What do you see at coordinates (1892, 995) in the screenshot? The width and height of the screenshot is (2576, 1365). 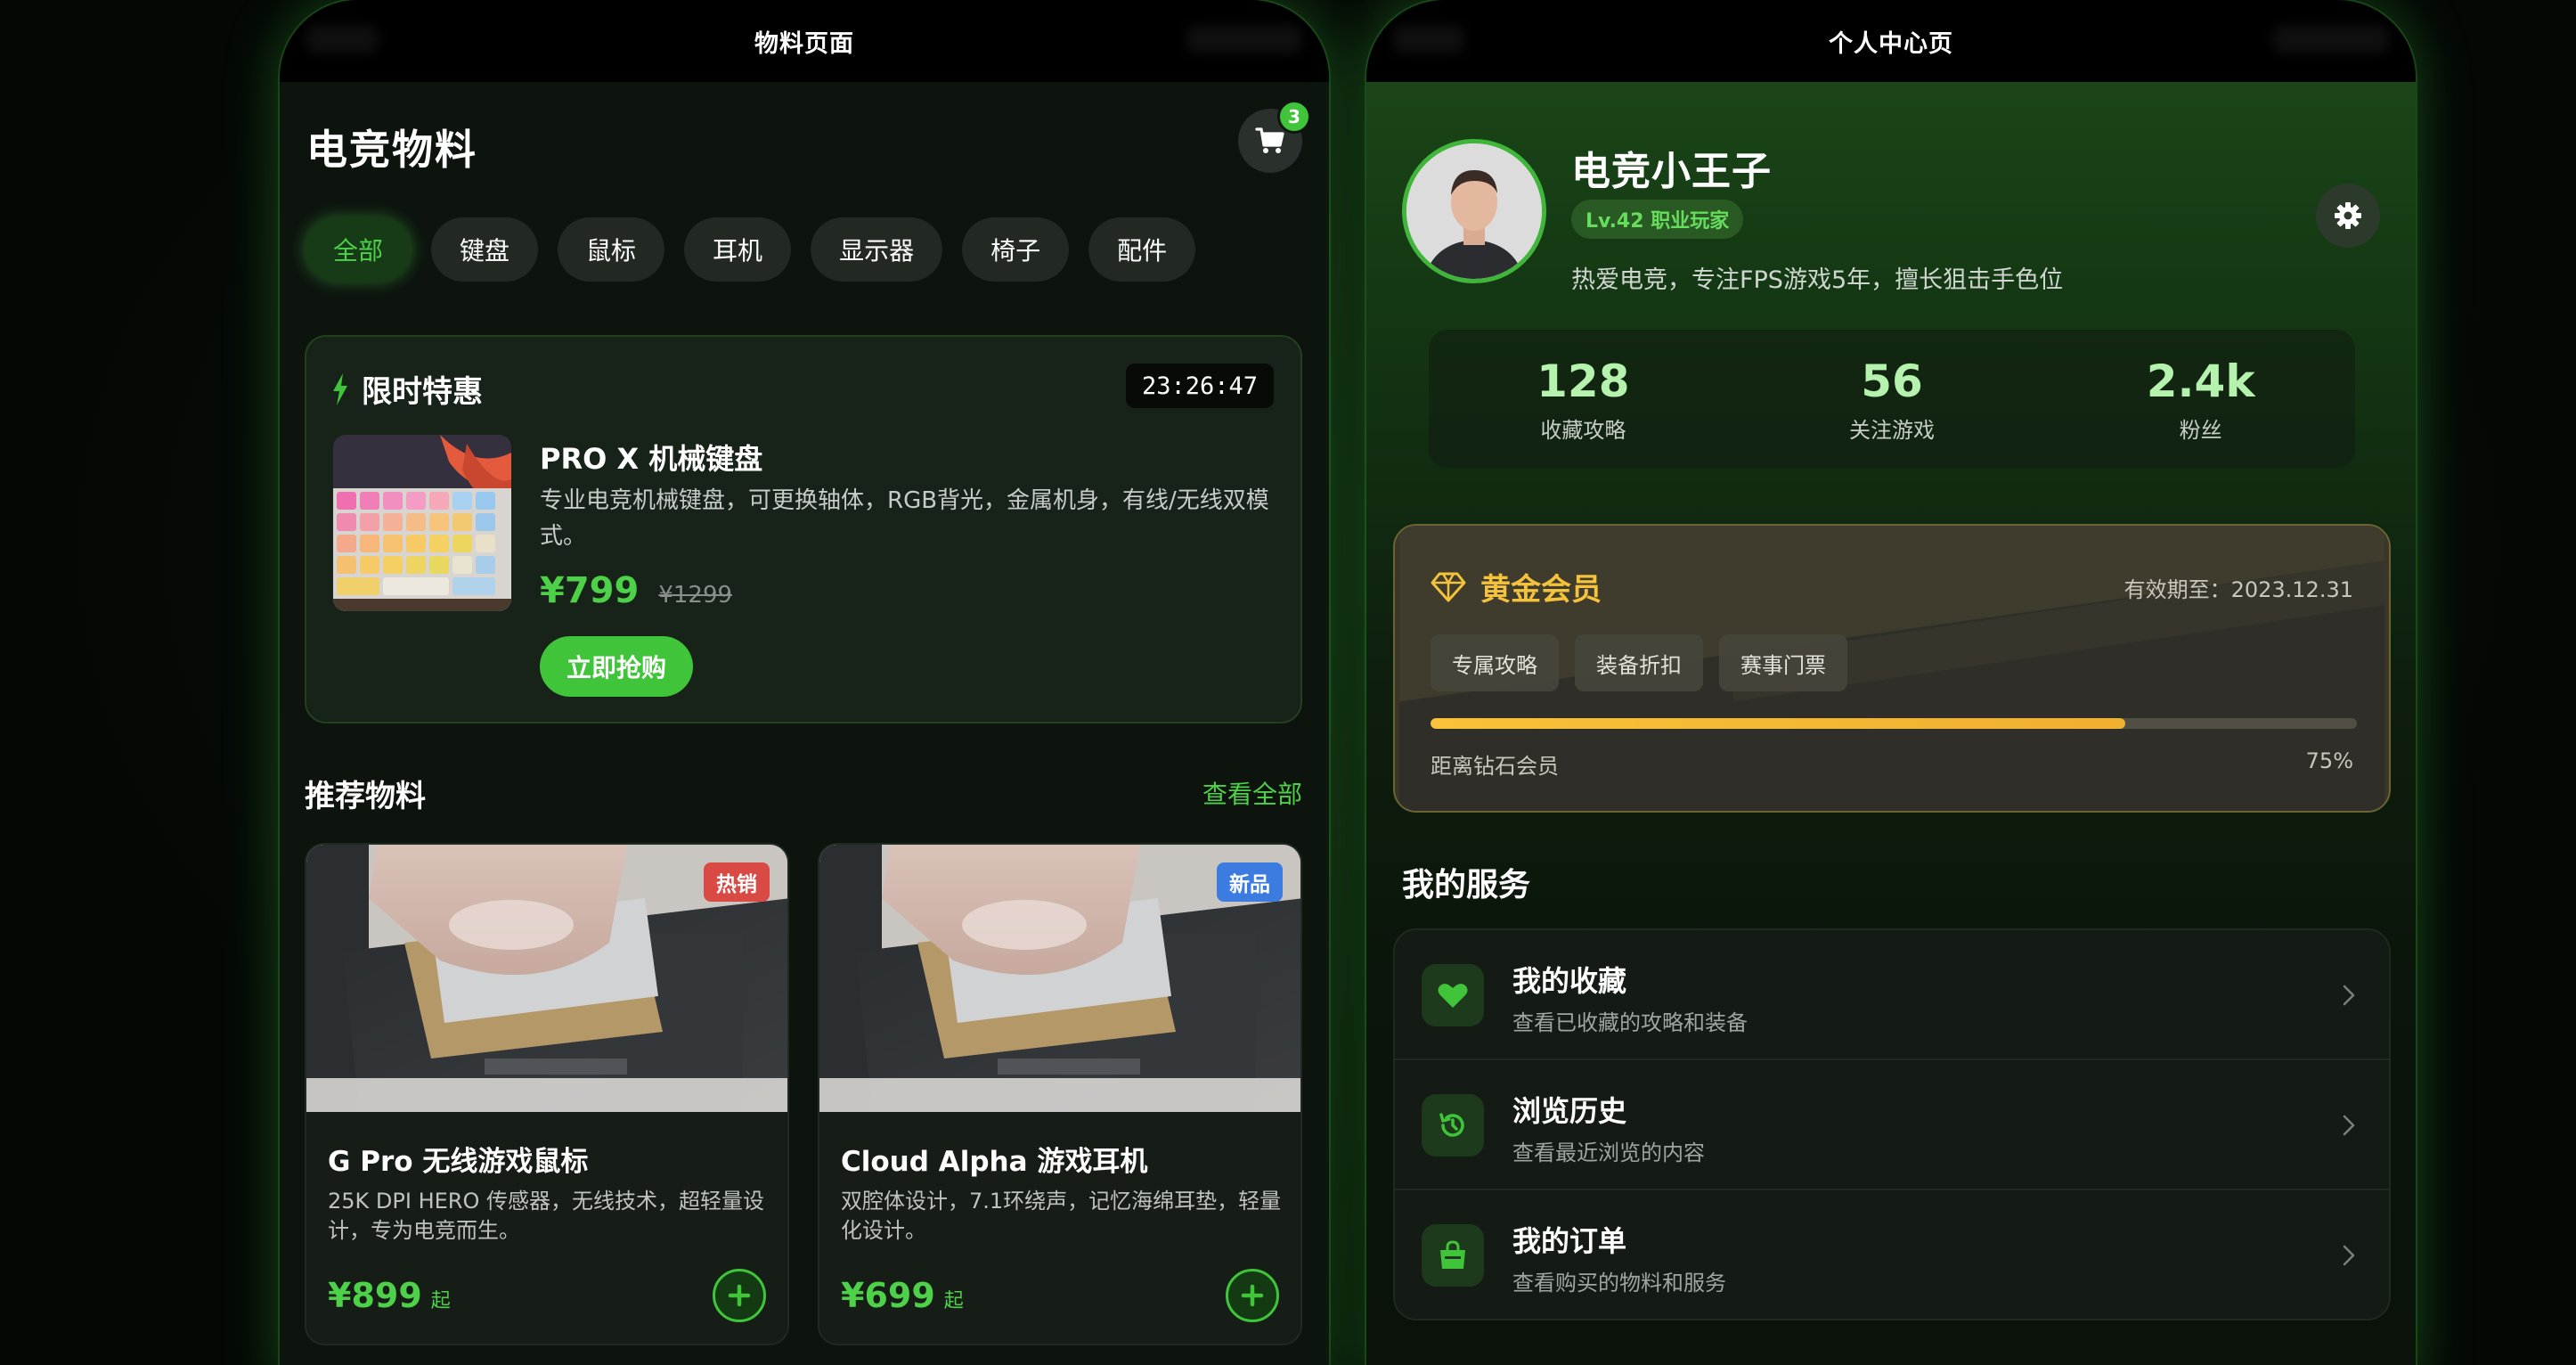 I see `service-favorites: 我的收藏 查看已收藏的攻略和装备` at bounding box center [1892, 995].